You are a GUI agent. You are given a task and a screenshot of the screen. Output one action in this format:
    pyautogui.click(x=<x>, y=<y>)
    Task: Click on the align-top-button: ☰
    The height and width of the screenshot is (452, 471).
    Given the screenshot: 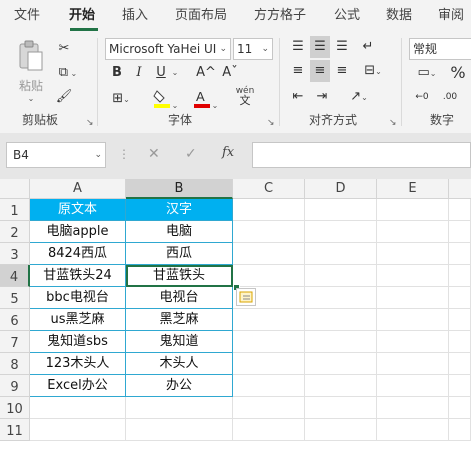 What is the action you would take?
    pyautogui.click(x=298, y=47)
    